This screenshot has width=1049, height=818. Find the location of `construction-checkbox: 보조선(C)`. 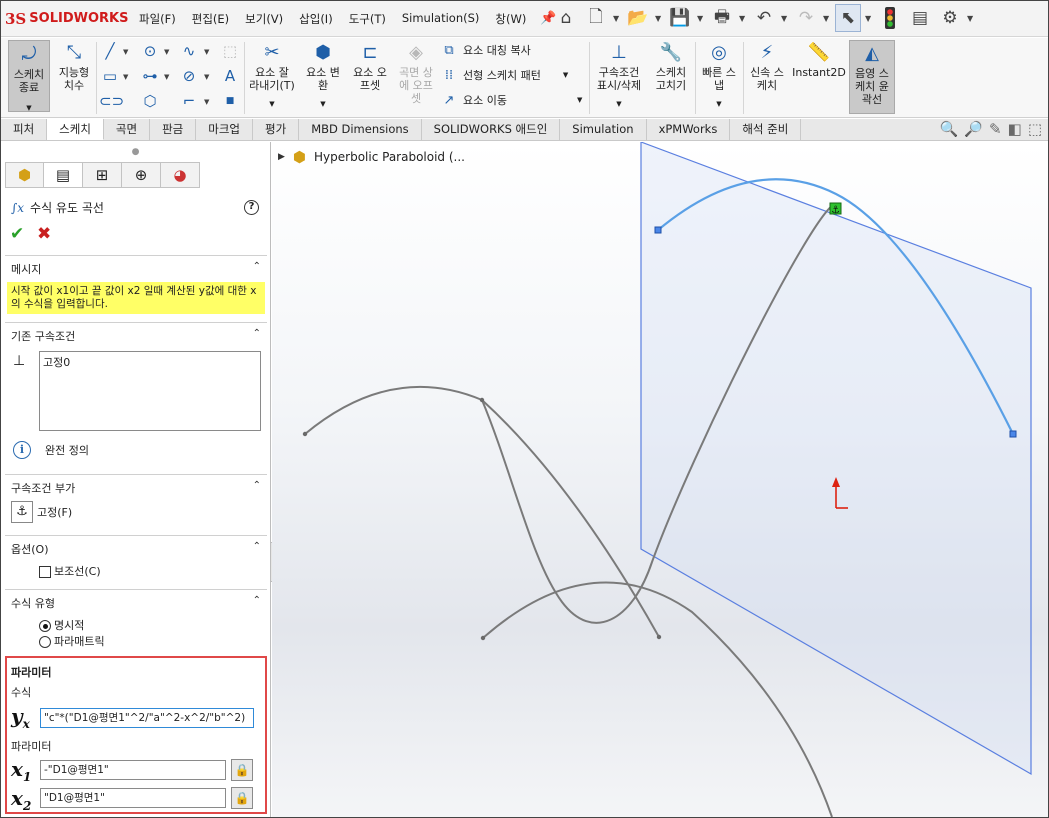

construction-checkbox: 보조선(C) is located at coordinates (70, 571).